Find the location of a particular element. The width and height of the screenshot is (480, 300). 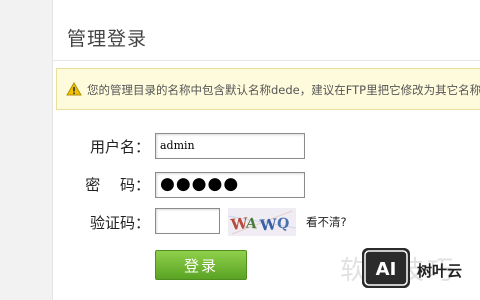

login-button: 登录 is located at coordinates (201, 265).